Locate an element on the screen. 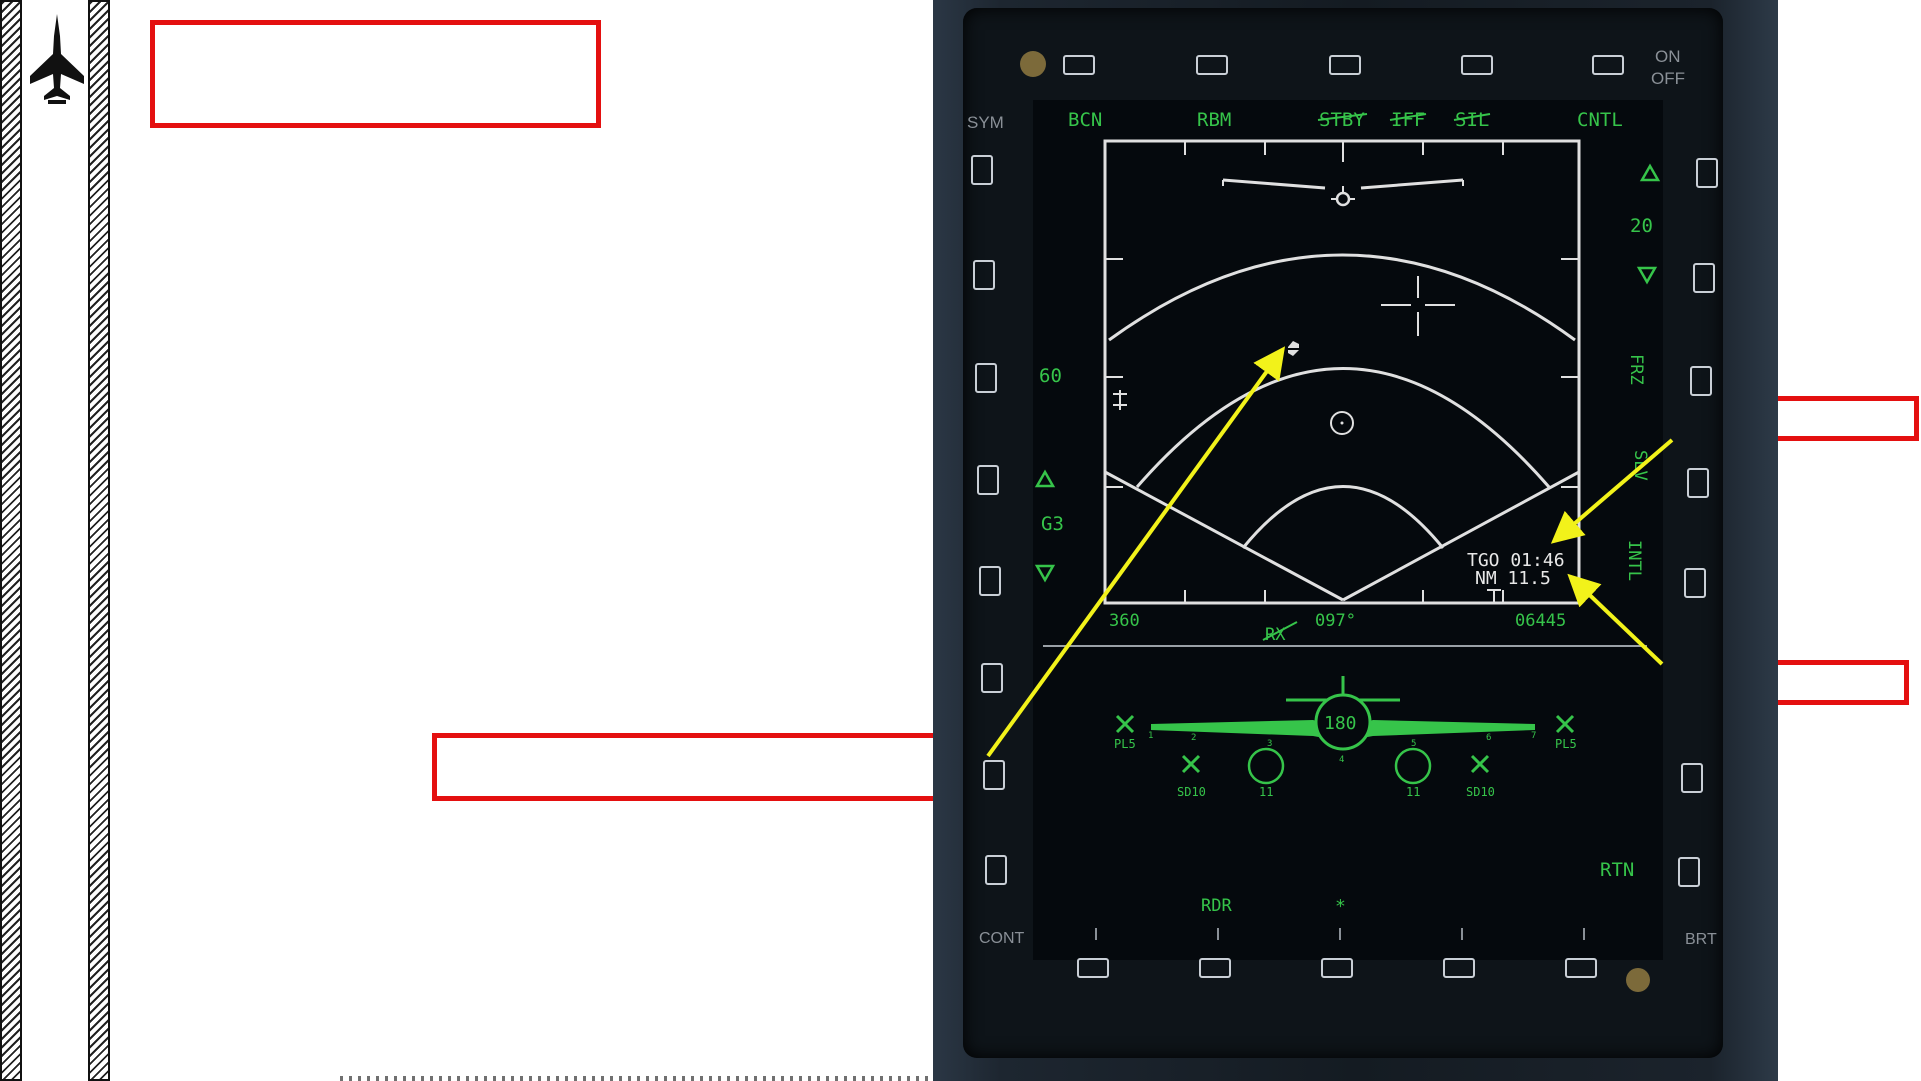  frz-label: FRZ is located at coordinates (1636, 369).